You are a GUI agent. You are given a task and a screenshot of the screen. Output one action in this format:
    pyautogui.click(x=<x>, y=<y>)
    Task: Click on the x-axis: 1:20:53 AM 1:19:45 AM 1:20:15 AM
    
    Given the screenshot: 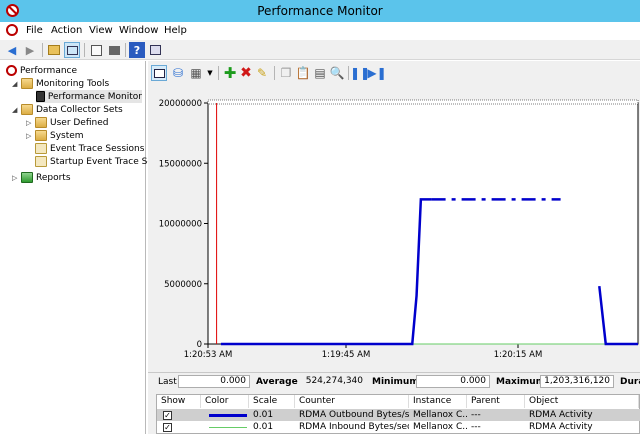 What is the action you would take?
    pyautogui.click(x=363, y=352)
    